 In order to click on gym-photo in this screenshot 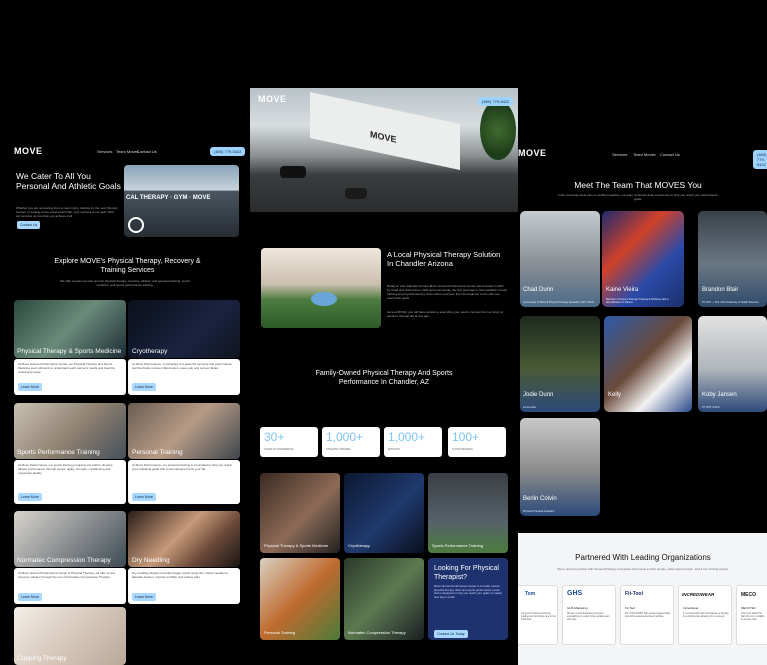, I will do `click(321, 288)`.